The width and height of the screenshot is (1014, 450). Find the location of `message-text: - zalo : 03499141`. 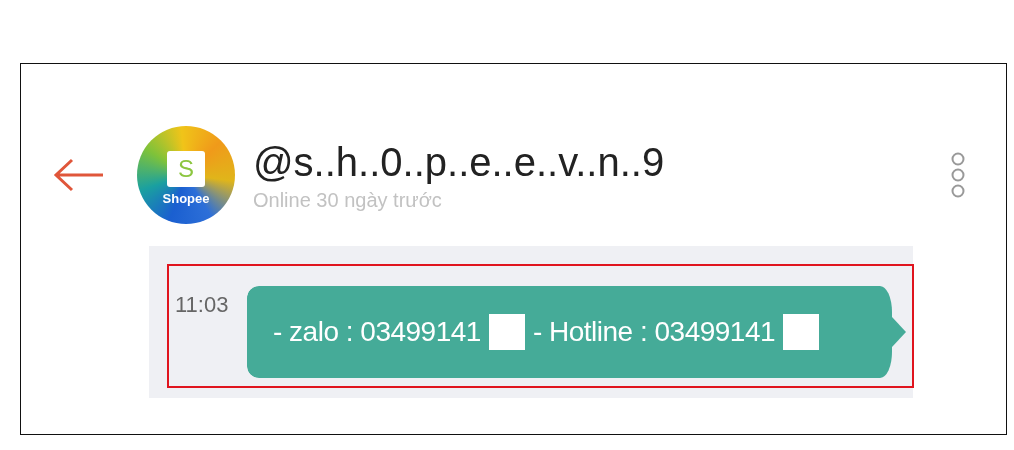

message-text: - zalo : 03499141 is located at coordinates (377, 332).